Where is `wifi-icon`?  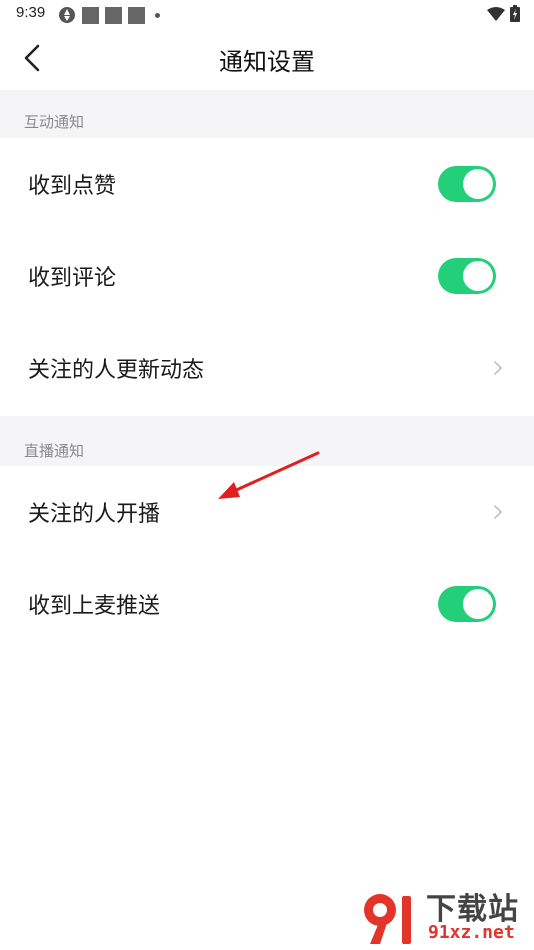
wifi-icon is located at coordinates (496, 13).